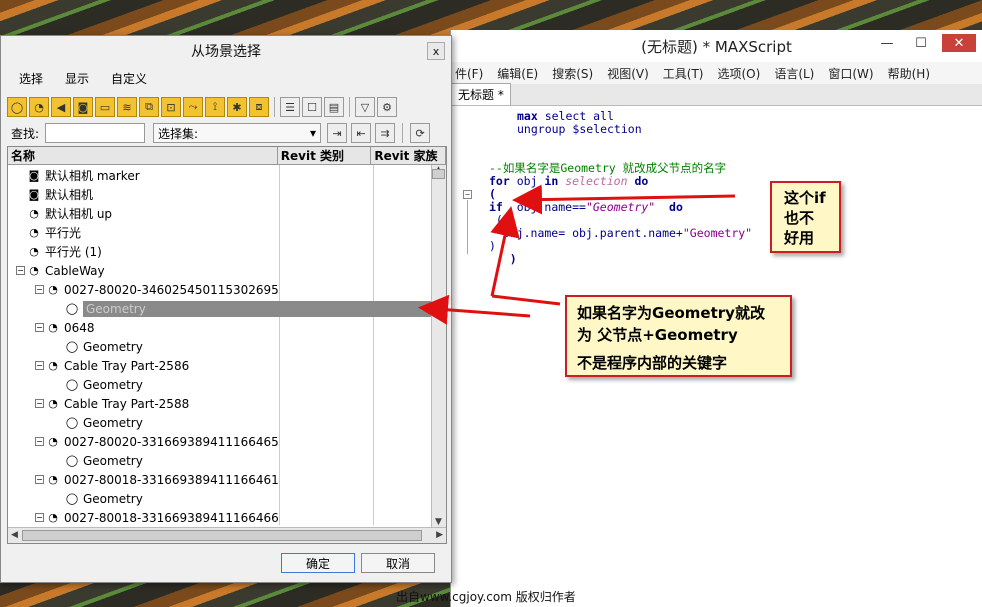  Describe the element at coordinates (77, 78) in the screenshot. I see `menu-display: 显示` at that location.